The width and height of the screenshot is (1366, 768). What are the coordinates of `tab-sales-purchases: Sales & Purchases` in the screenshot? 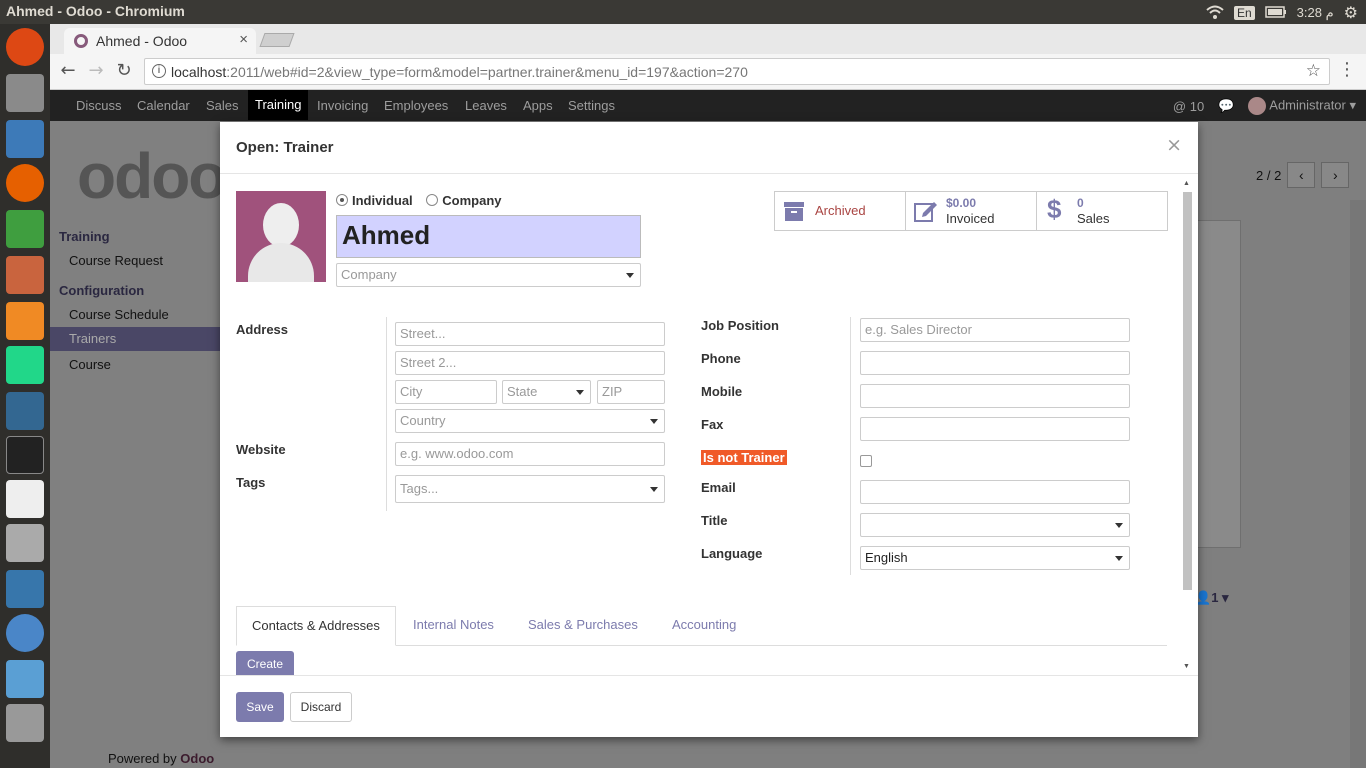 It's located at (583, 626).